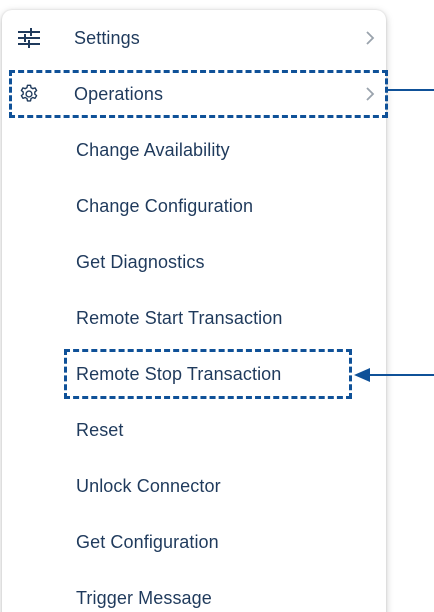 The height and width of the screenshot is (612, 434). Describe the element at coordinates (411, 90) in the screenshot. I see `callout-line-operations` at that location.